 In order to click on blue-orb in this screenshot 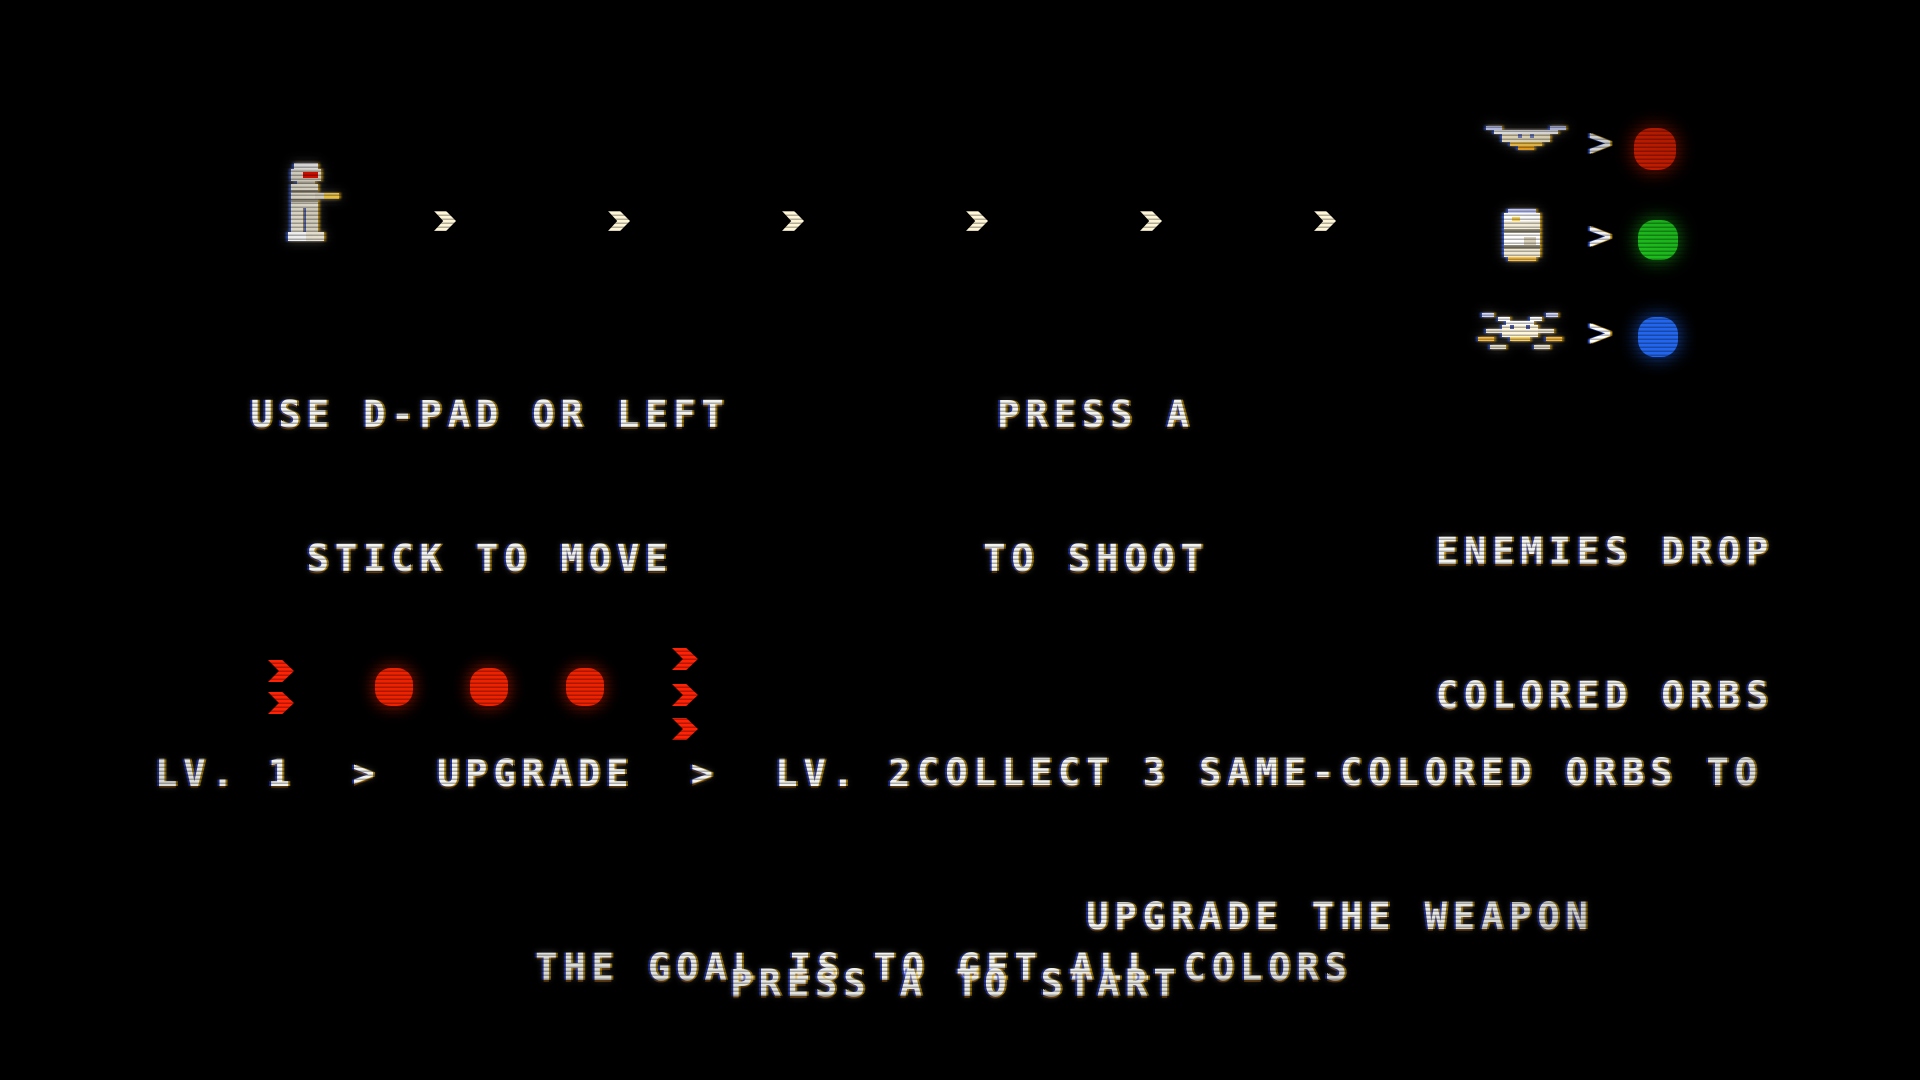, I will do `click(1658, 337)`.